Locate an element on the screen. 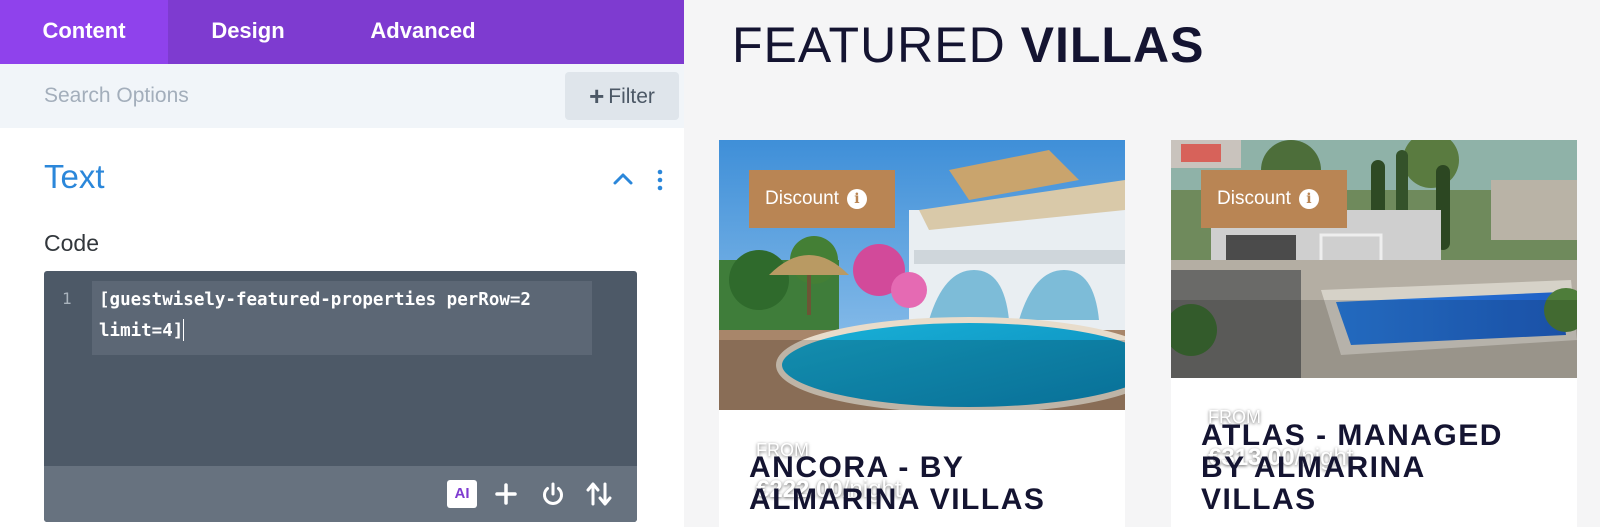  line-number: 1 is located at coordinates (67, 298).